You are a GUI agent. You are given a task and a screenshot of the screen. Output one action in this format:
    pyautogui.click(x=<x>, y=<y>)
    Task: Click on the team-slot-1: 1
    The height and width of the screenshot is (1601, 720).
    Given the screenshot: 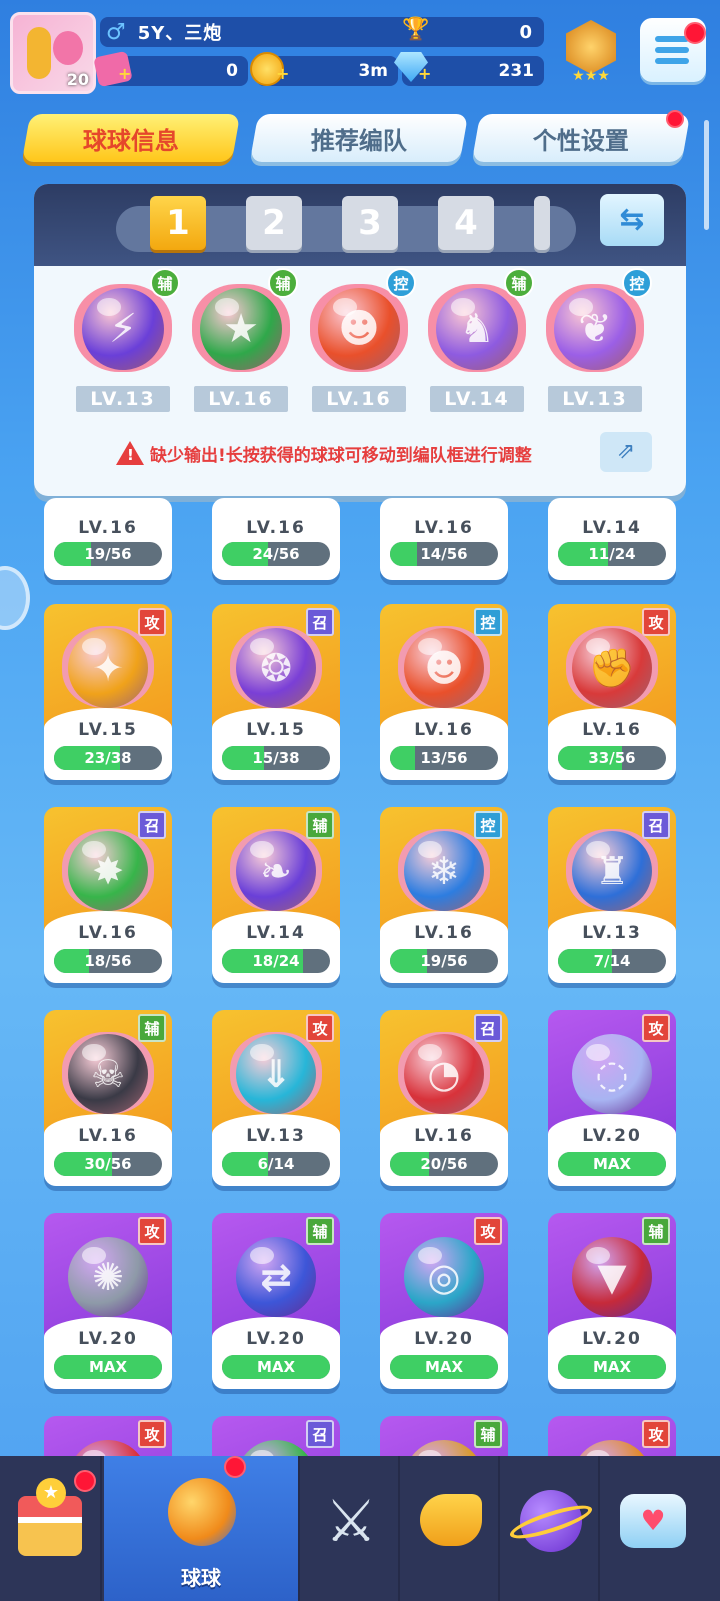 What is the action you would take?
    pyautogui.click(x=178, y=223)
    